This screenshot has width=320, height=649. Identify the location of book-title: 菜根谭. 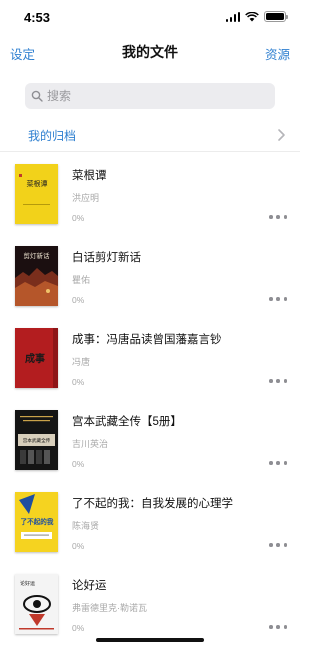
(89, 176).